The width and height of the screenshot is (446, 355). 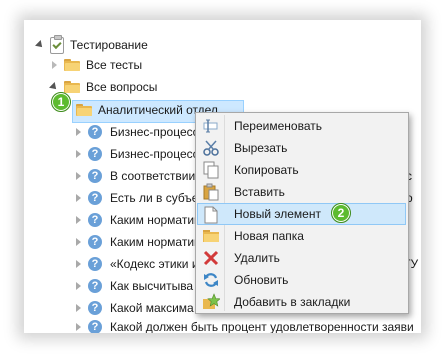 What do you see at coordinates (292, 302) in the screenshot?
I see `menu-item-label: Добавить в закладки` at bounding box center [292, 302].